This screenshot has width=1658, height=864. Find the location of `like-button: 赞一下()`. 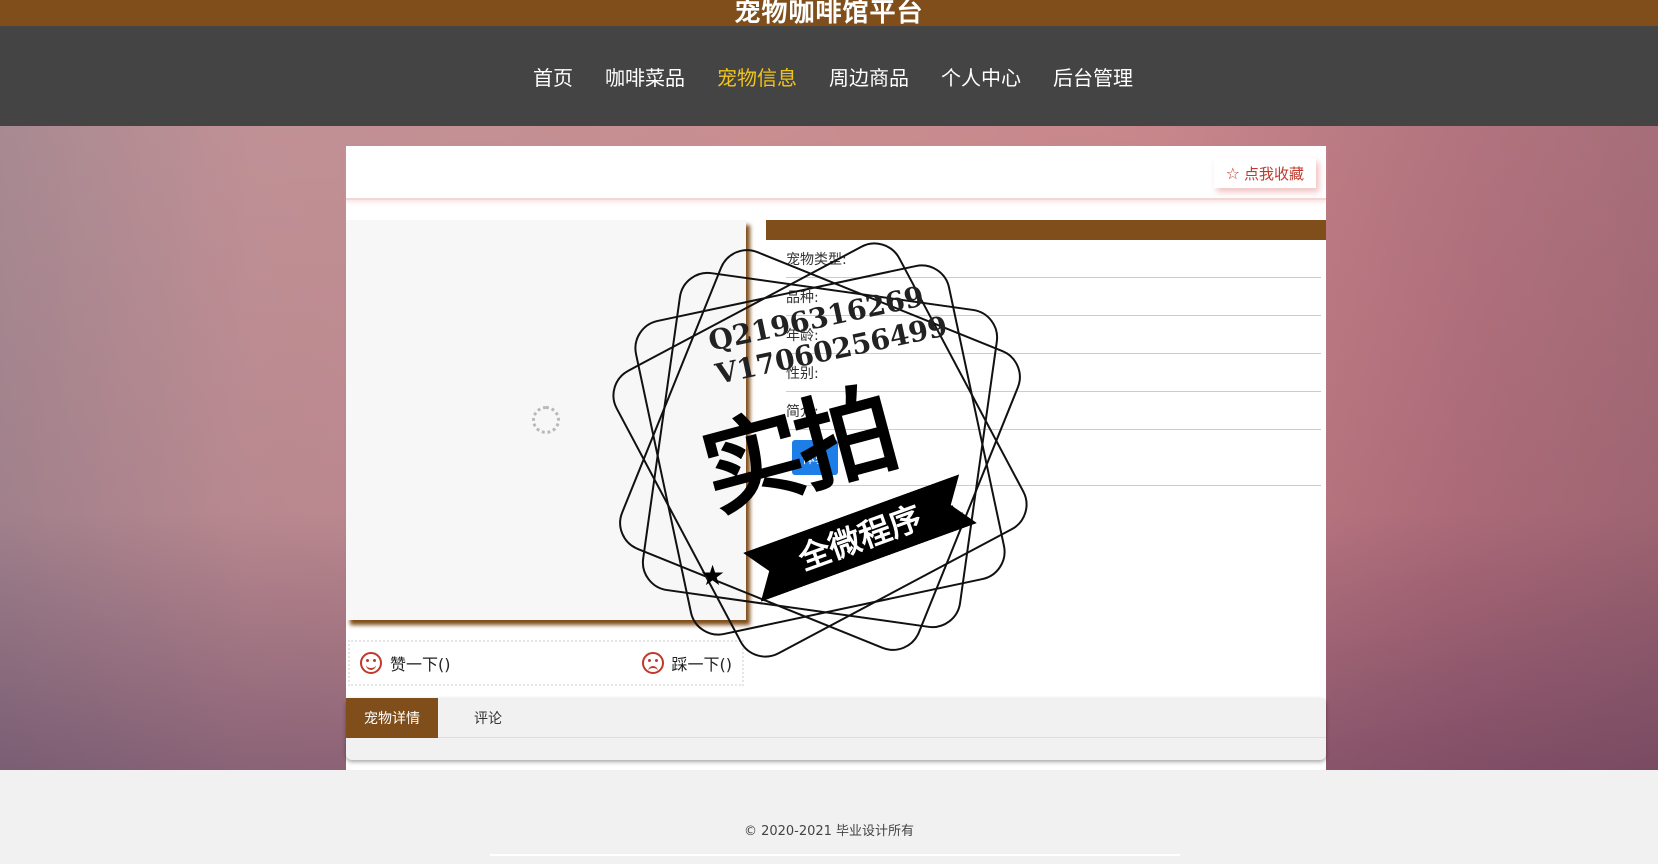

like-button: 赞一下() is located at coordinates (405, 663).